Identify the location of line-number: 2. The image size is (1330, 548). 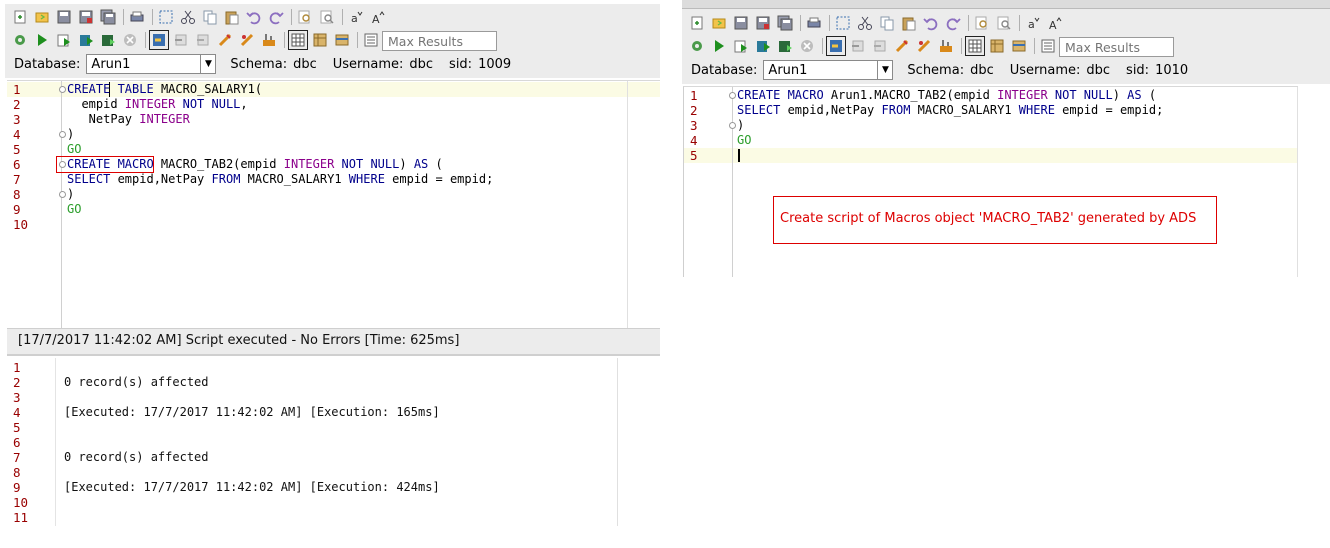
(17, 382).